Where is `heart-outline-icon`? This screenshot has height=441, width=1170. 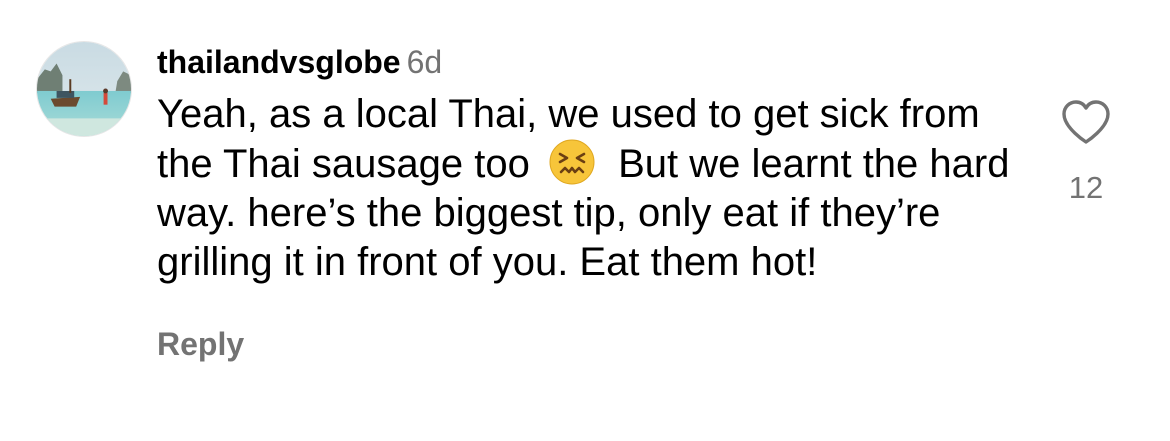 heart-outline-icon is located at coordinates (1086, 122).